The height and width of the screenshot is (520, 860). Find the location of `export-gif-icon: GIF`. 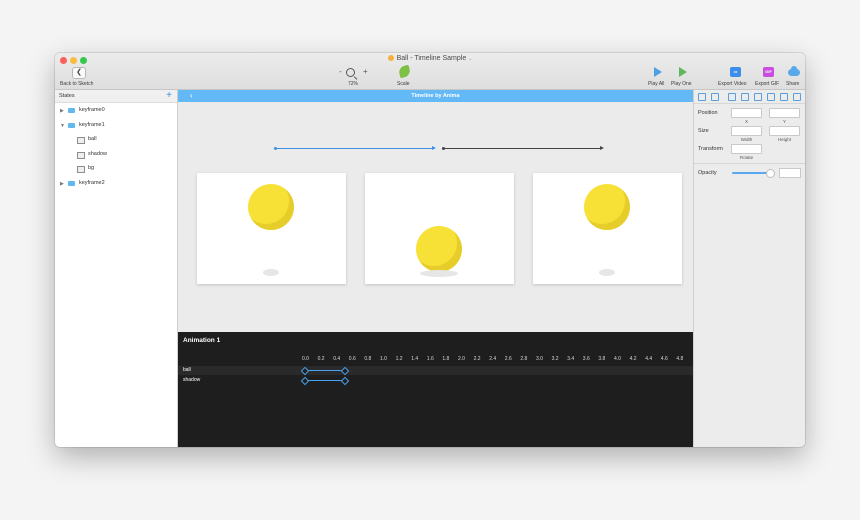

export-gif-icon: GIF is located at coordinates (768, 72).